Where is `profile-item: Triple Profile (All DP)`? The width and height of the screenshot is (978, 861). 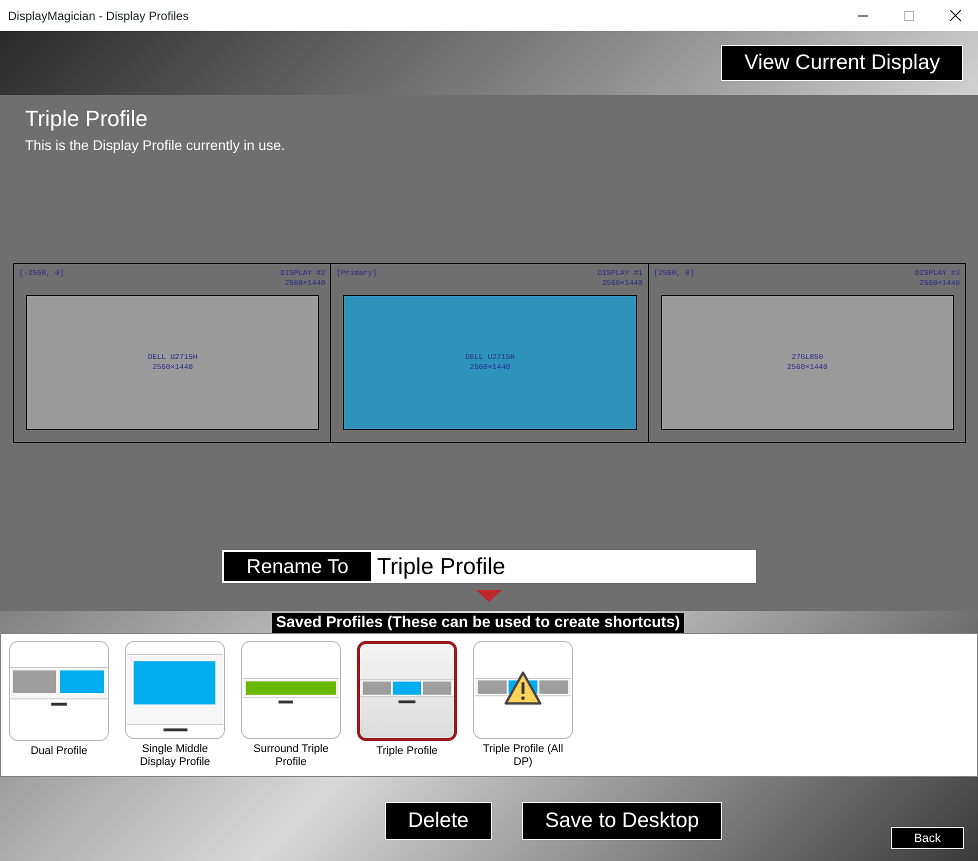
profile-item: Triple Profile (All DP) is located at coordinates (523, 705).